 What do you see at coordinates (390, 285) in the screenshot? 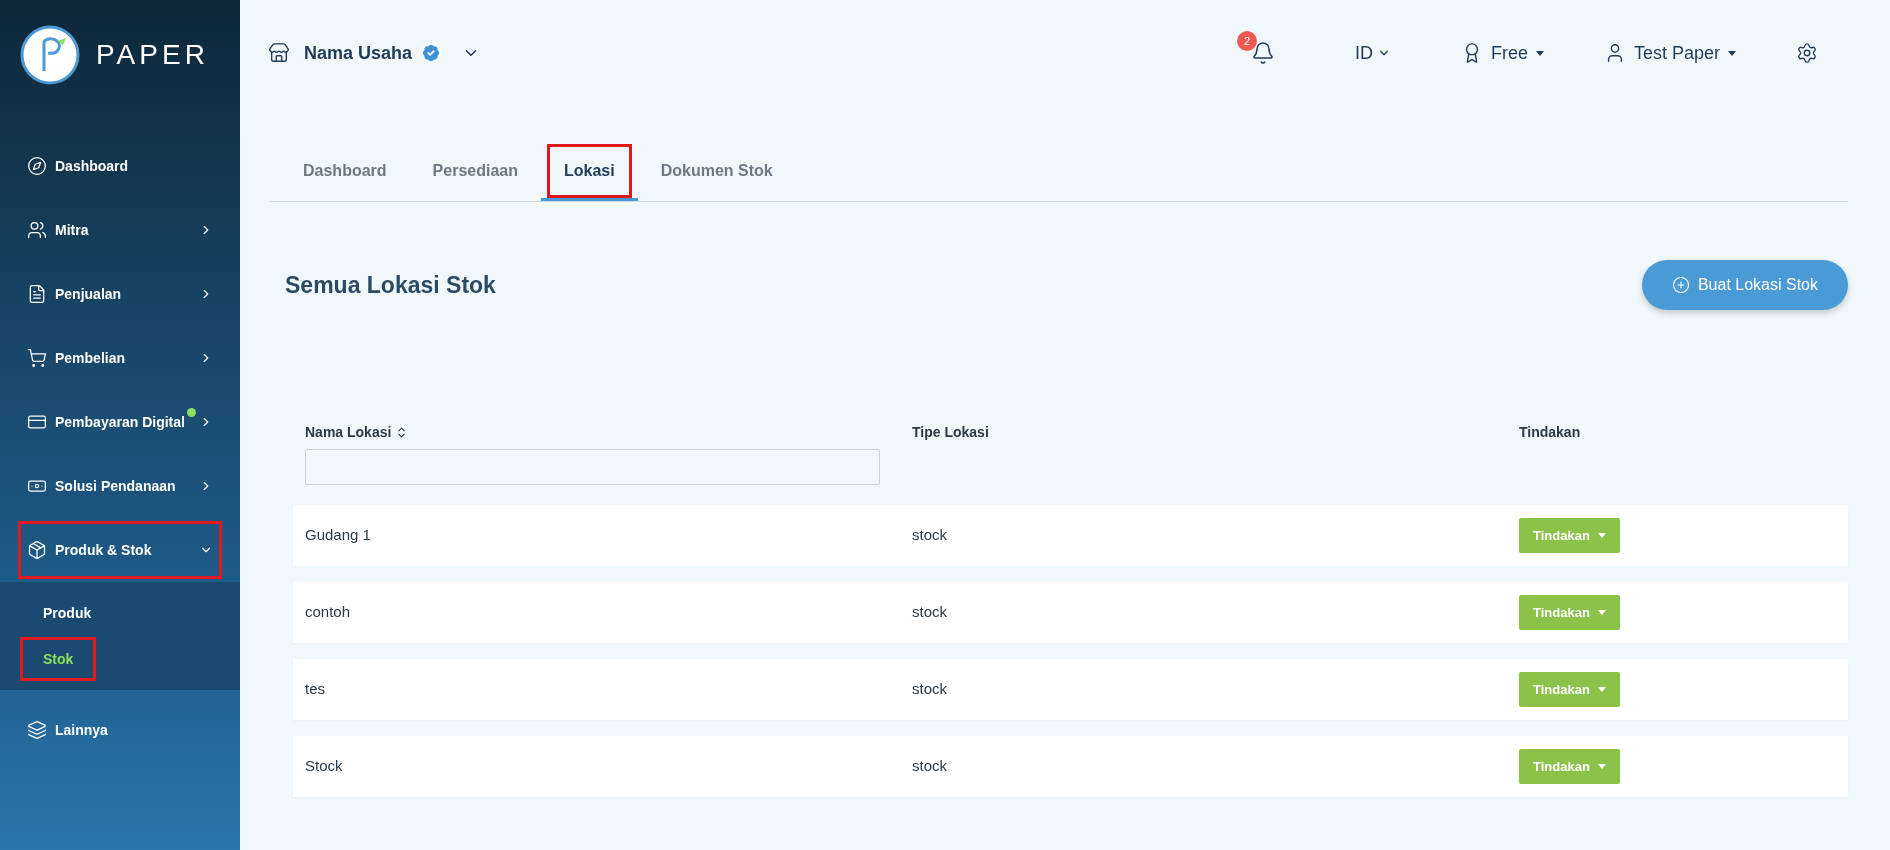
I see `page-title: Semua Lokasi Stok` at bounding box center [390, 285].